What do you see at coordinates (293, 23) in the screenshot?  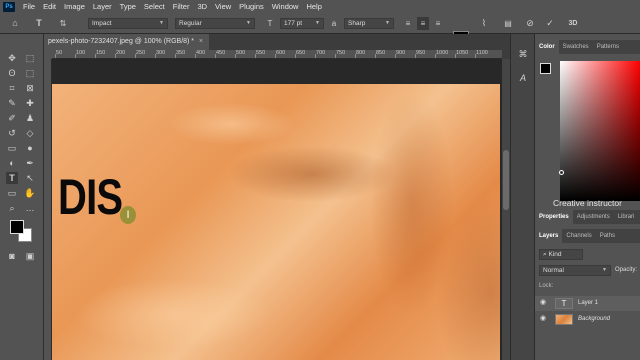 I see `font-size-value: 177 pt` at bounding box center [293, 23].